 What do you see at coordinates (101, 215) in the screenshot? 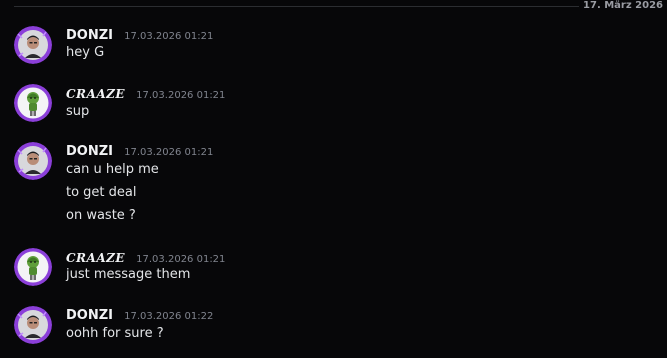
I see `message-text: on waste ?` at bounding box center [101, 215].